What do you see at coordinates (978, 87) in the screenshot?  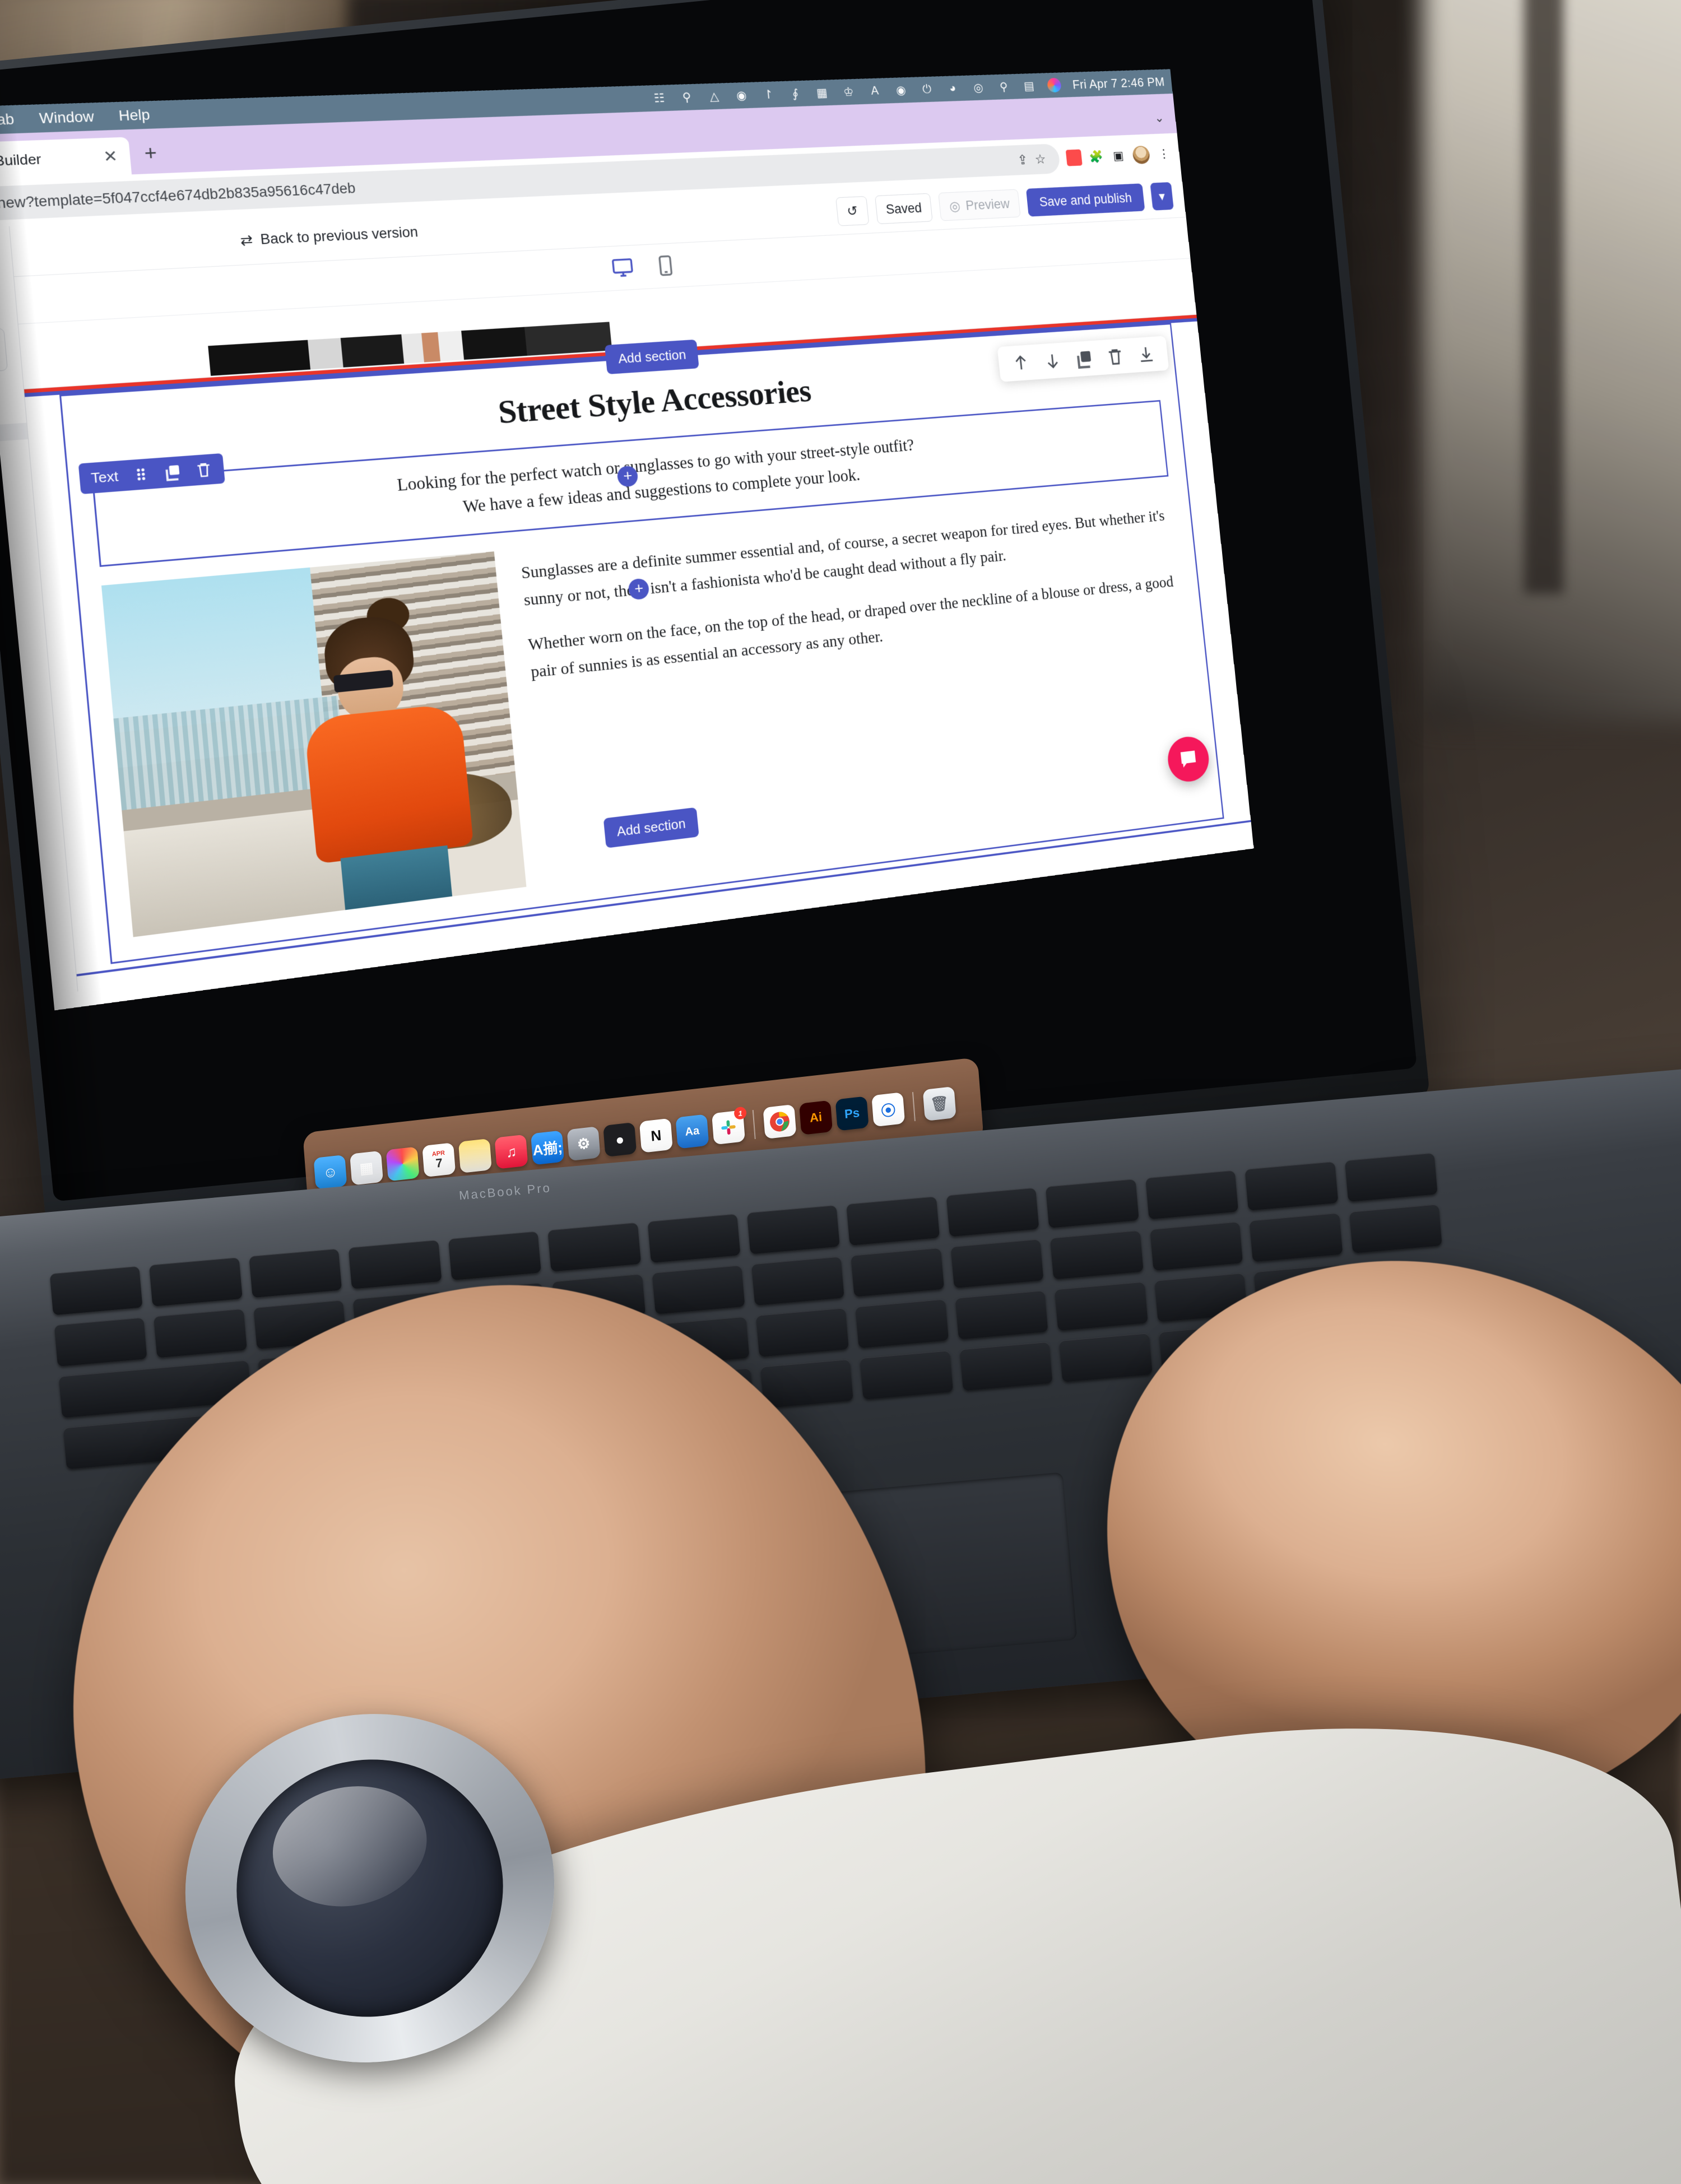 I see `control-center-icon: ◎` at bounding box center [978, 87].